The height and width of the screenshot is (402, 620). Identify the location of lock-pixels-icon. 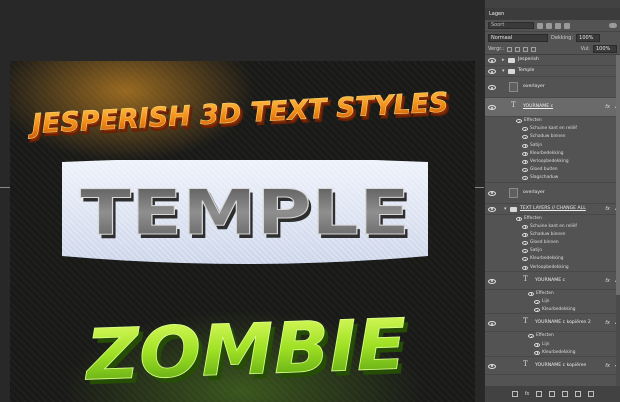
(518, 49).